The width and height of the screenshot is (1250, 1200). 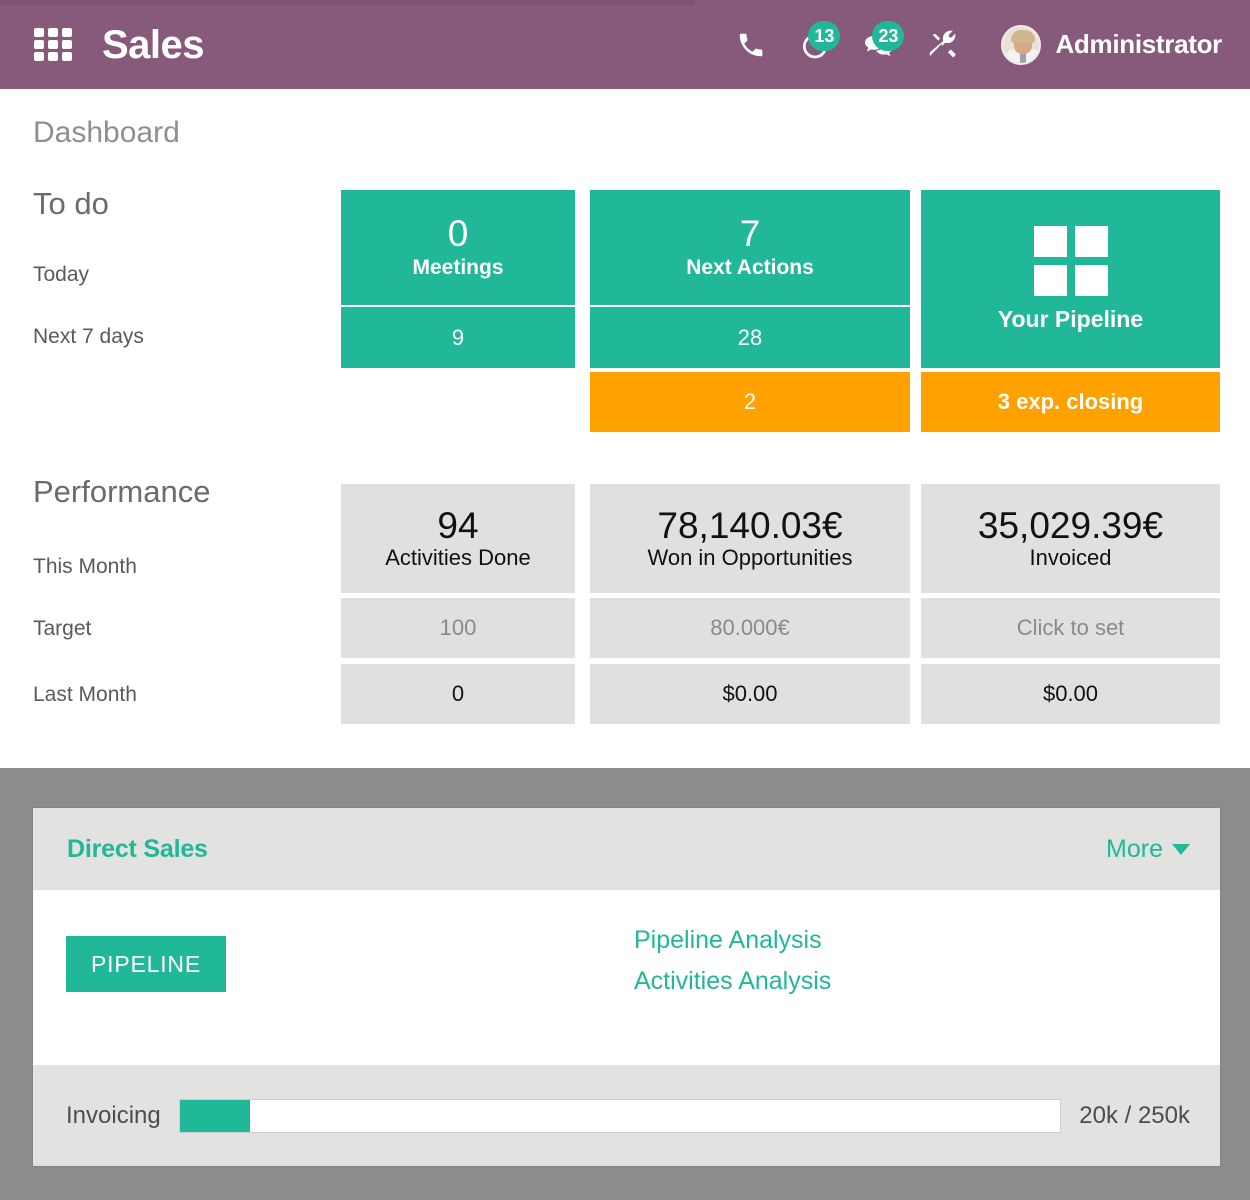 I want to click on app-title: Sales, so click(x=153, y=44).